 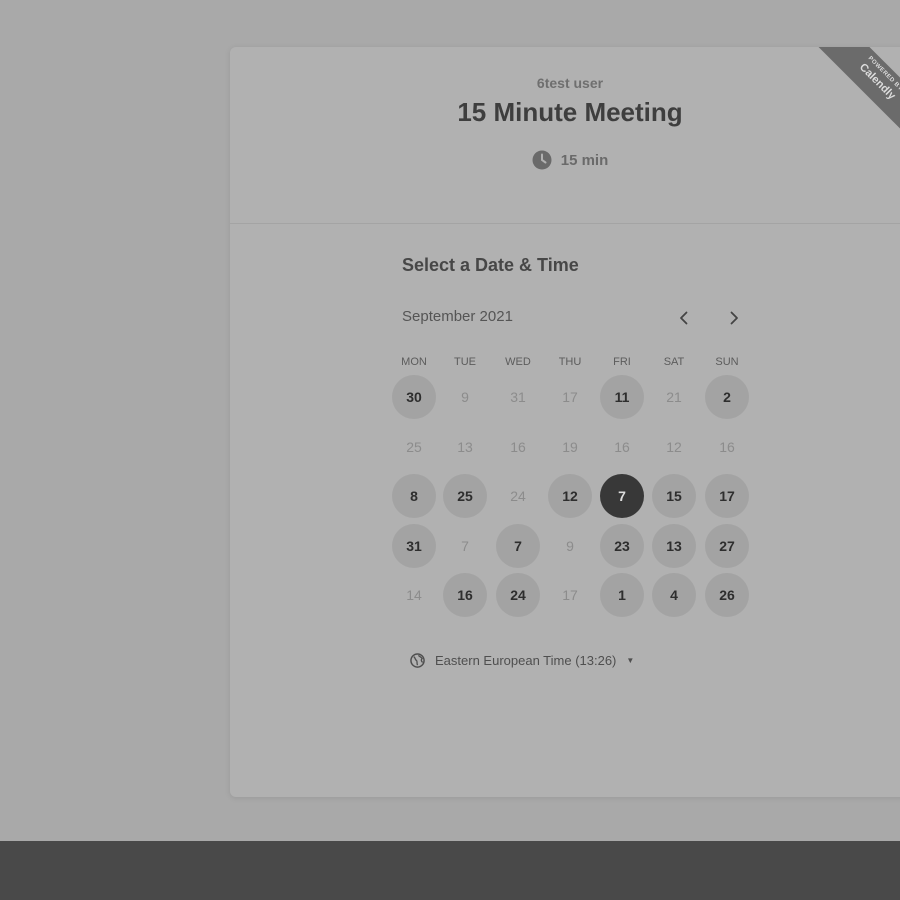 I want to click on unavailable-date: 14, so click(x=414, y=595).